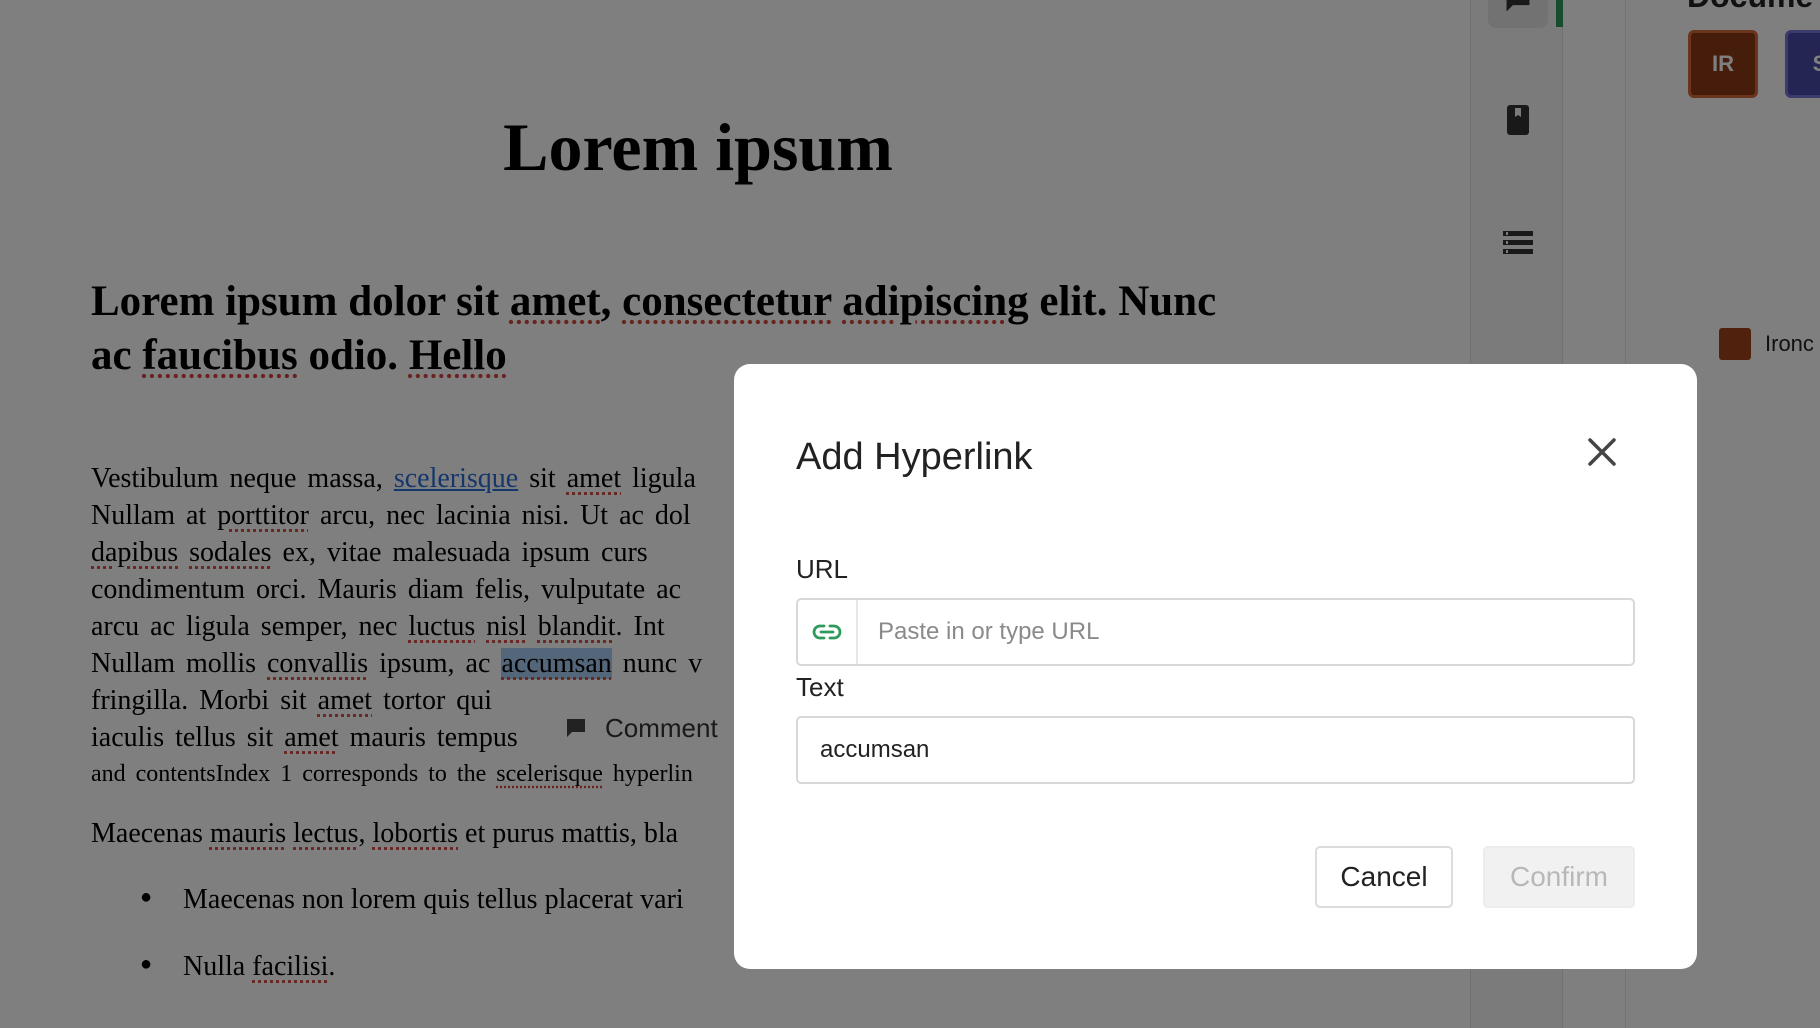 This screenshot has height=1028, width=1820. I want to click on confirm-button: Confirm, so click(1559, 877).